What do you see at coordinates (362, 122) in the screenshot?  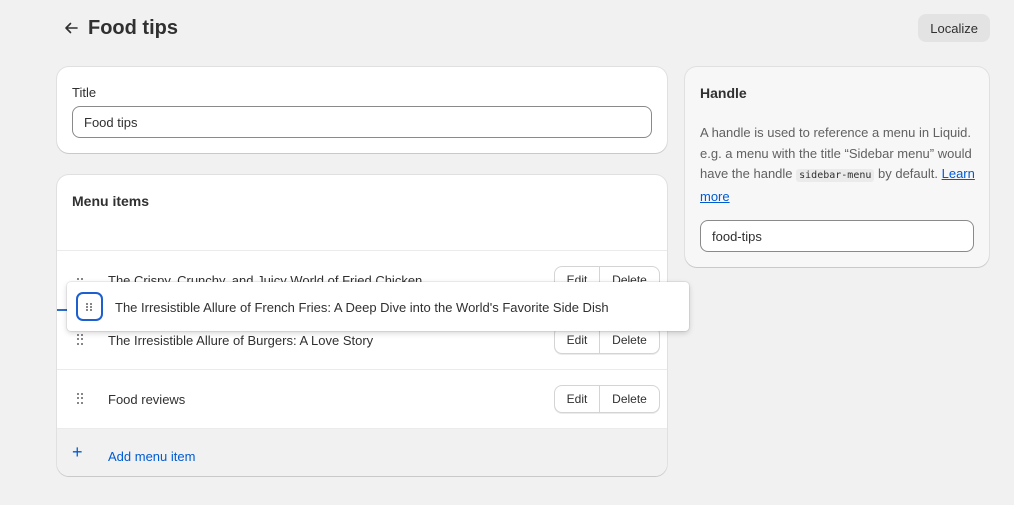 I see `title-input` at bounding box center [362, 122].